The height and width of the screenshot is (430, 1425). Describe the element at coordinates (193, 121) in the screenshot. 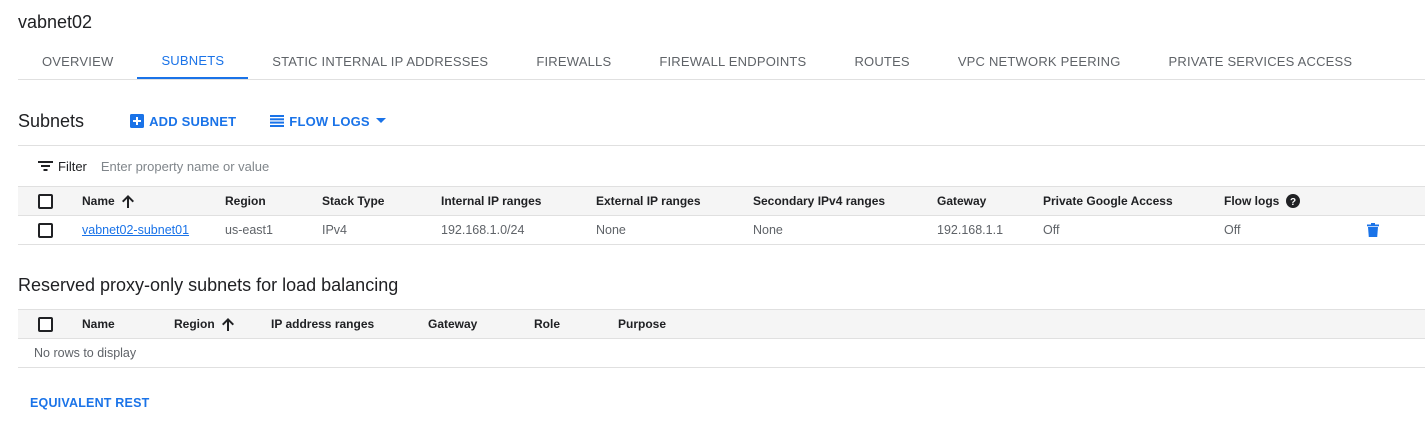

I see `add-subnet-label: ADD SUBNET` at that location.